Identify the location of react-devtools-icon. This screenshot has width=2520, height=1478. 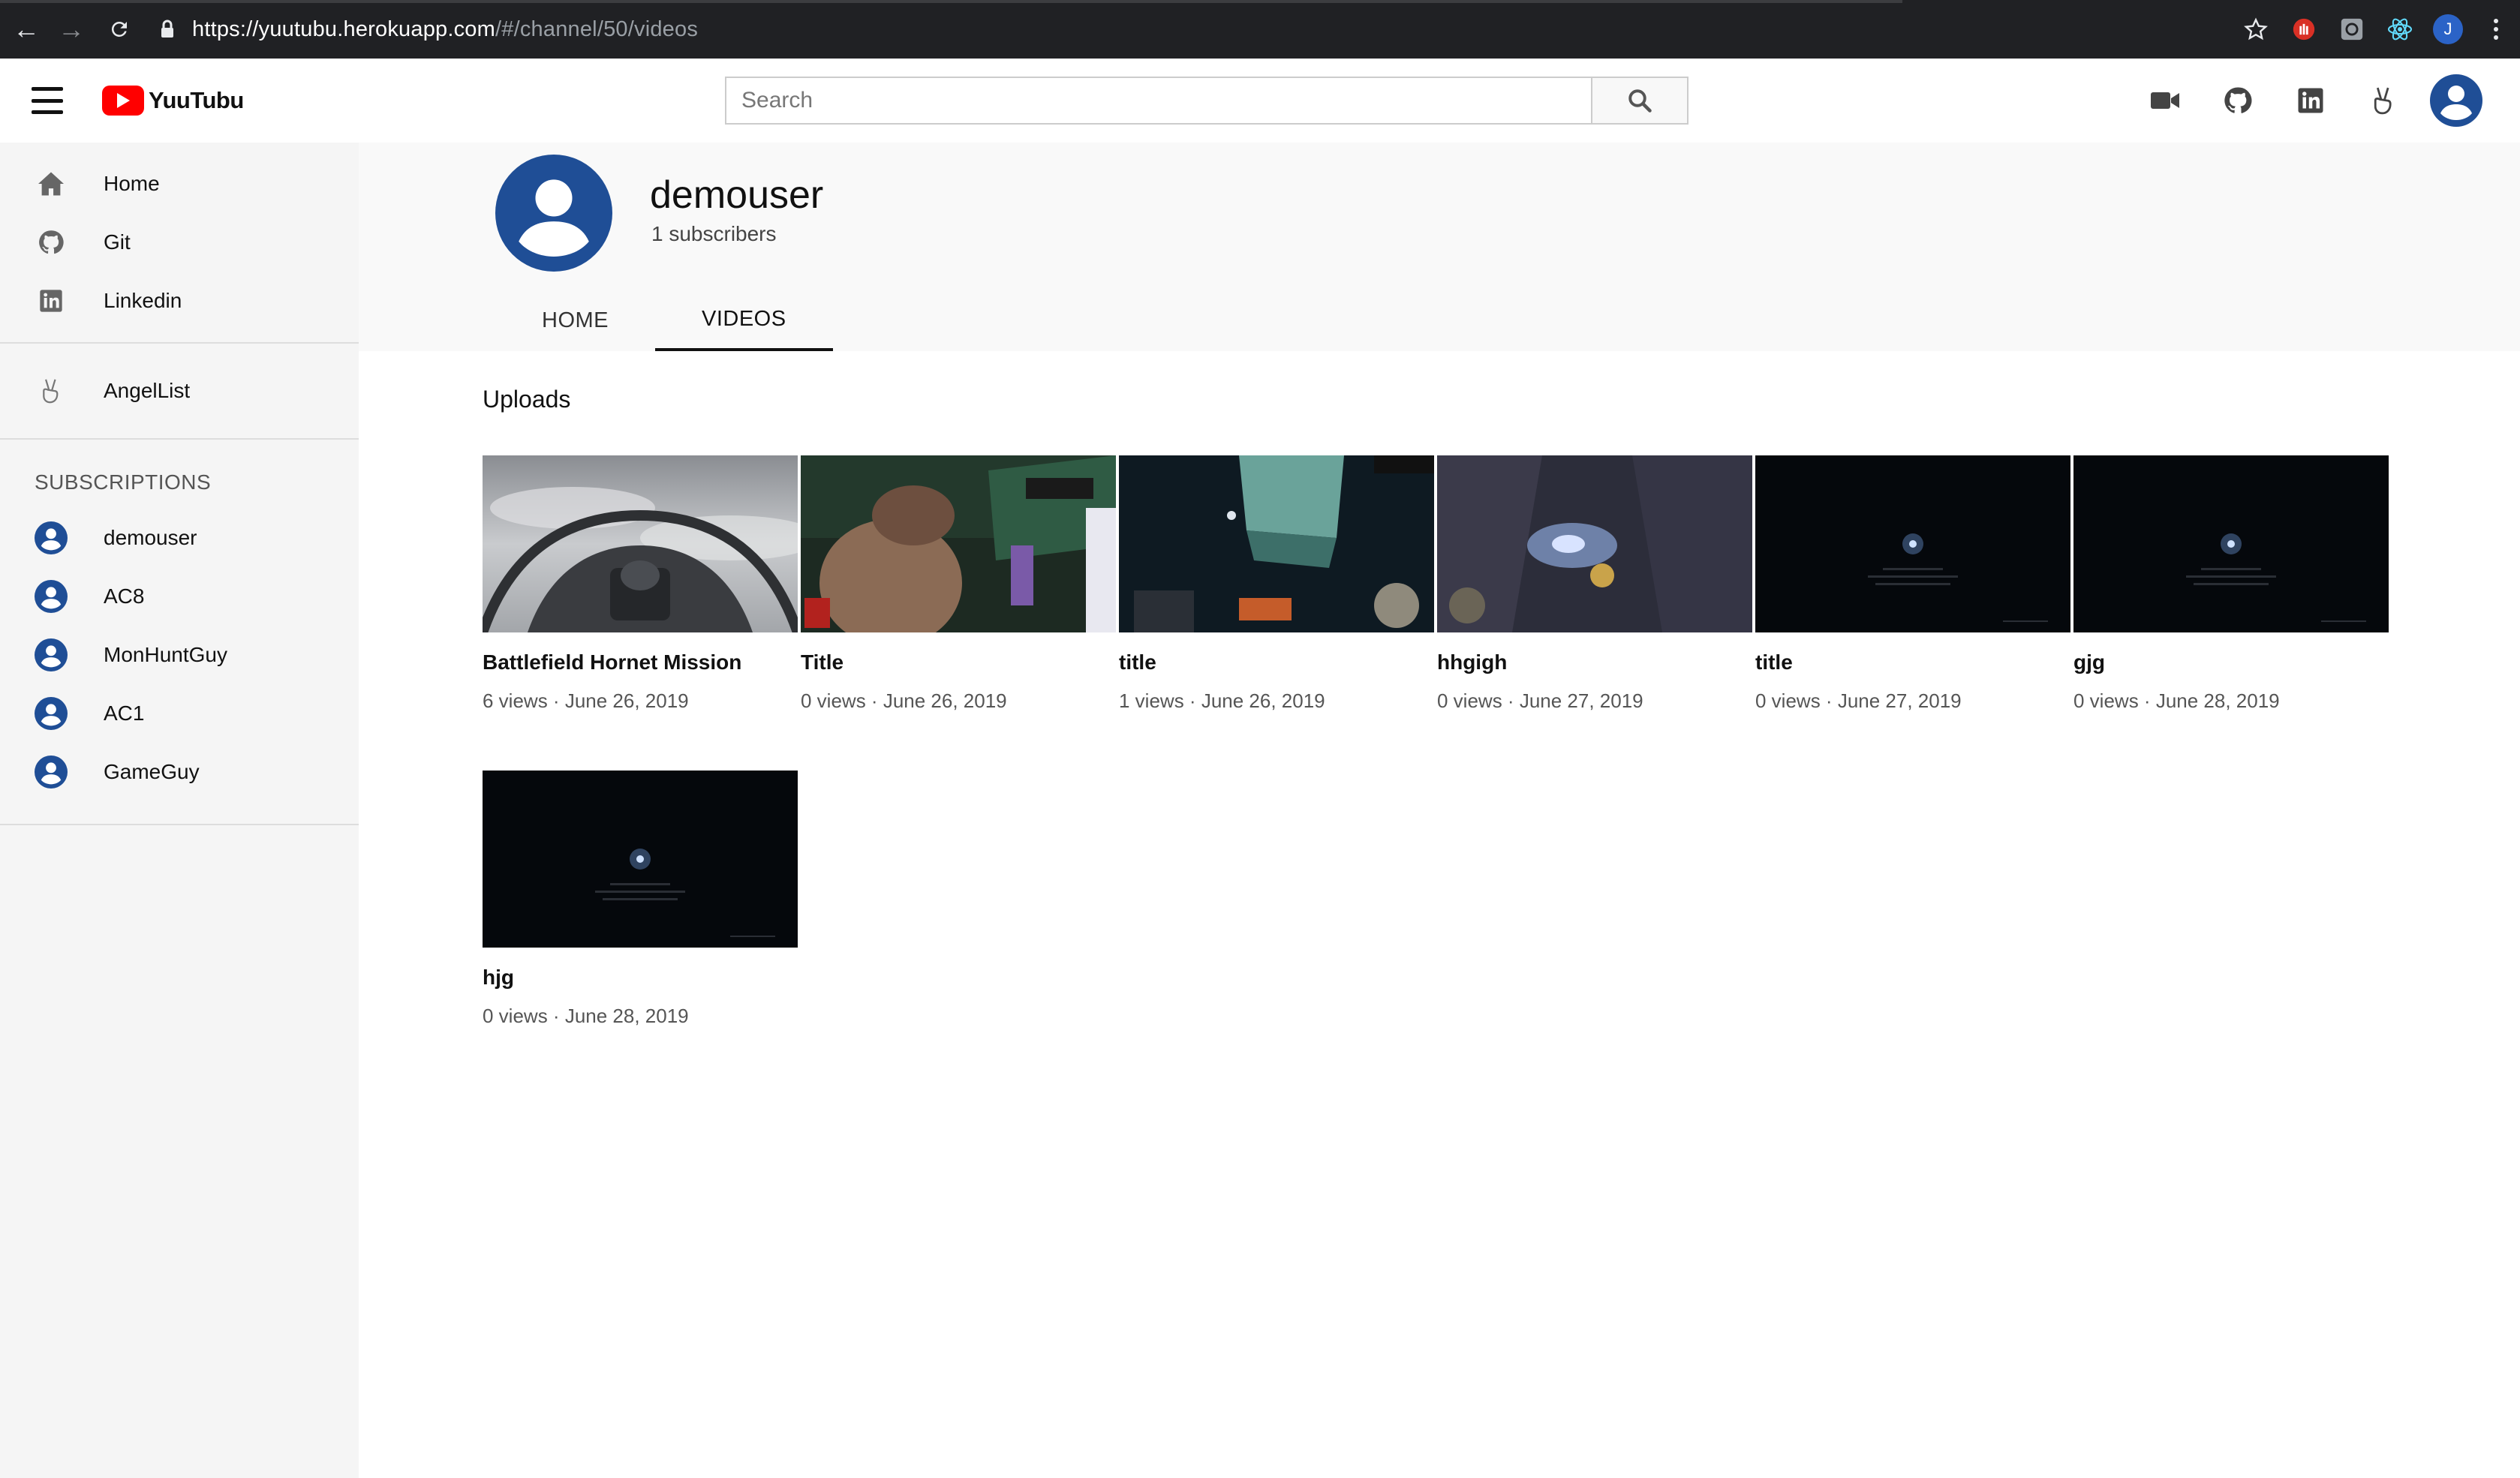
(2400, 29).